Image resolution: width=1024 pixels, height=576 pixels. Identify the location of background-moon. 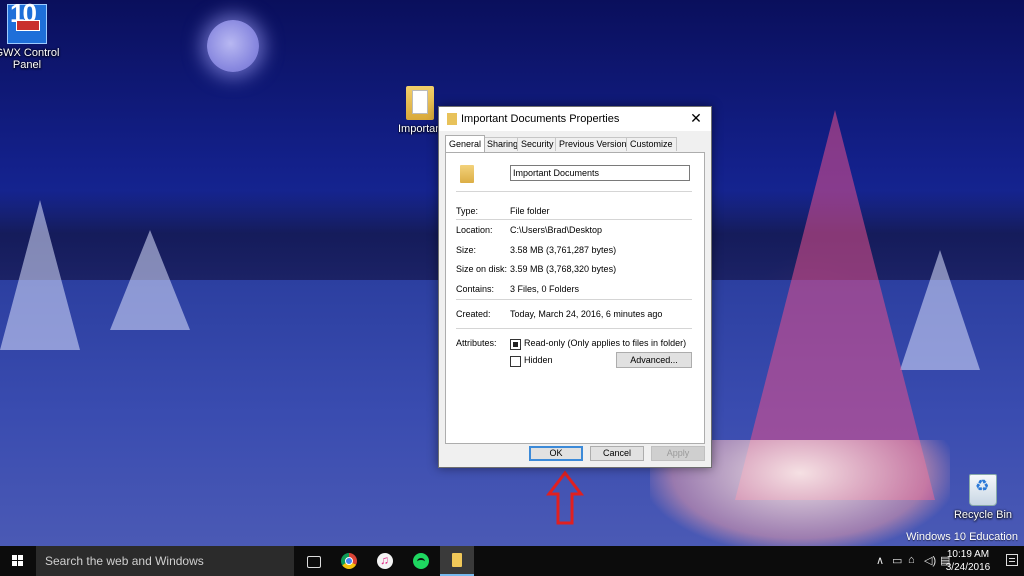
(233, 46).